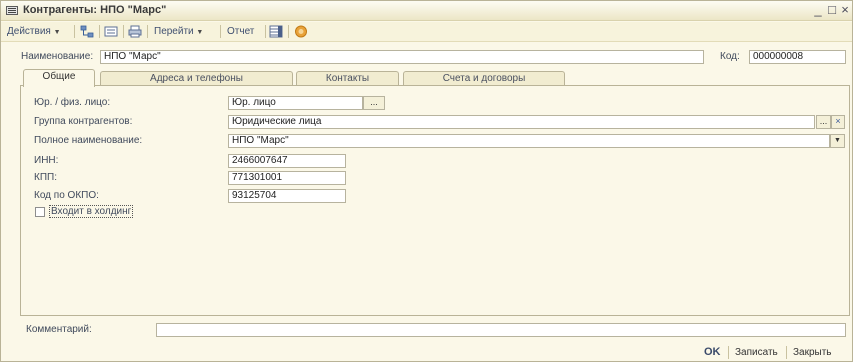 This screenshot has width=853, height=362. I want to click on tab-contacts: Контакты, so click(347, 78).